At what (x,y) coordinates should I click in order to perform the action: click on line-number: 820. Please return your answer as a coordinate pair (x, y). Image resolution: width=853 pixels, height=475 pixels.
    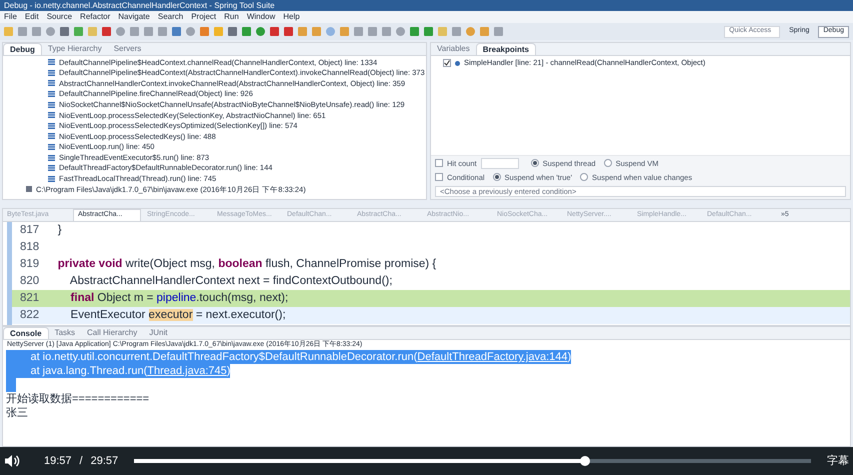
    Looking at the image, I should click on (29, 281).